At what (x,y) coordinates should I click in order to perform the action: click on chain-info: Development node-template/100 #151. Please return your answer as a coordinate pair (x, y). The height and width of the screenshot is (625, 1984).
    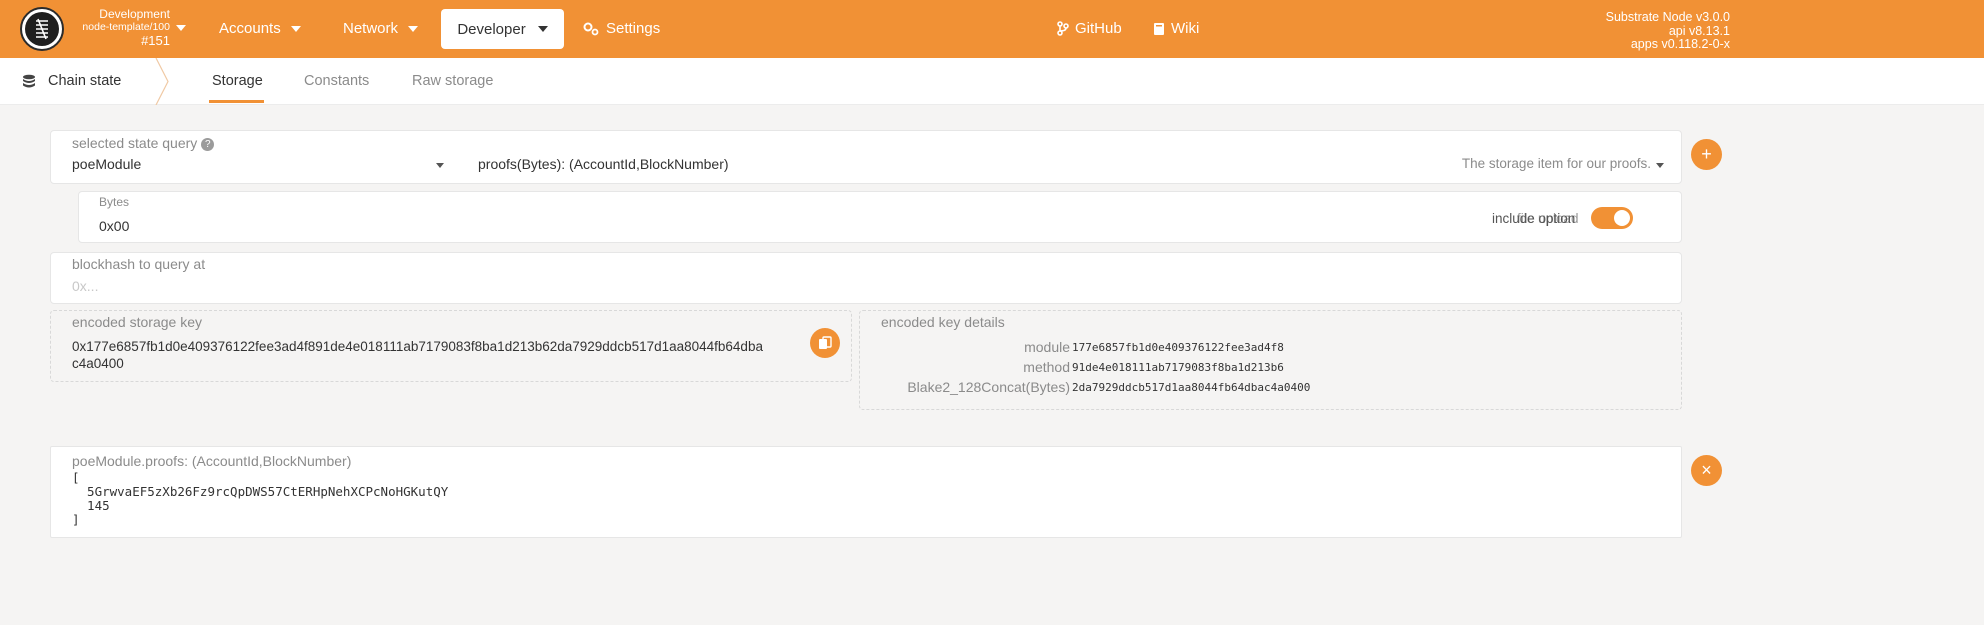
    Looking at the image, I should click on (120, 27).